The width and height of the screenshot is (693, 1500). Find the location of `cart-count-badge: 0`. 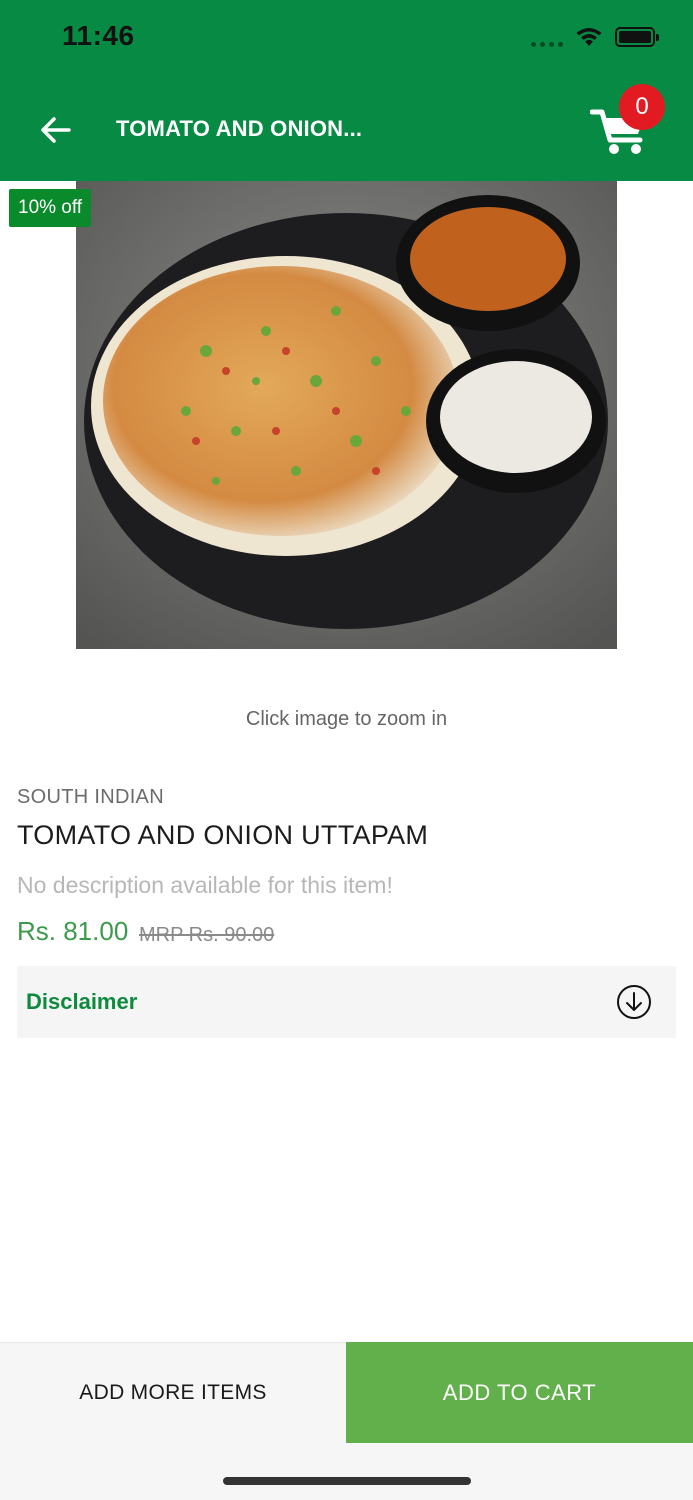

cart-count-badge: 0 is located at coordinates (642, 107).